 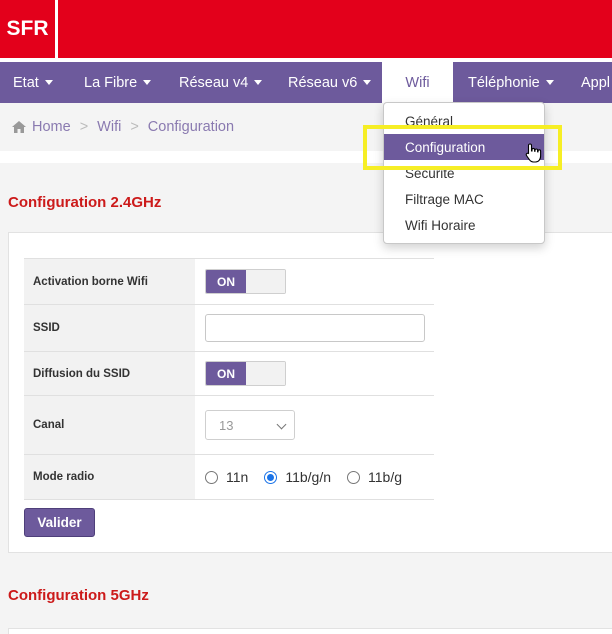 I want to click on diffusion-toggle: ON, so click(x=245, y=373).